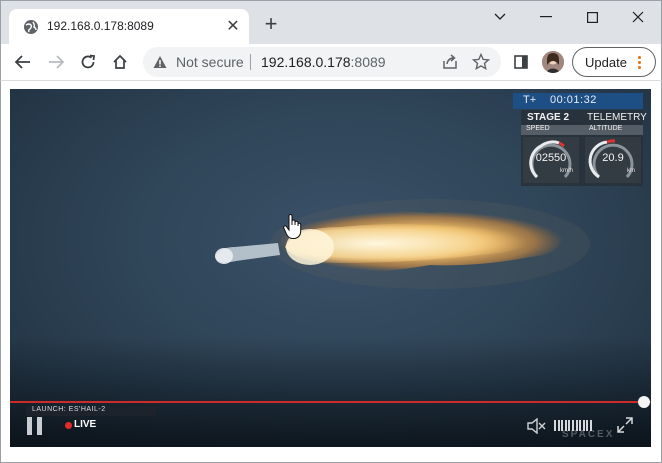  Describe the element at coordinates (233, 27) in the screenshot. I see `close-tab-icon: ✕` at that location.